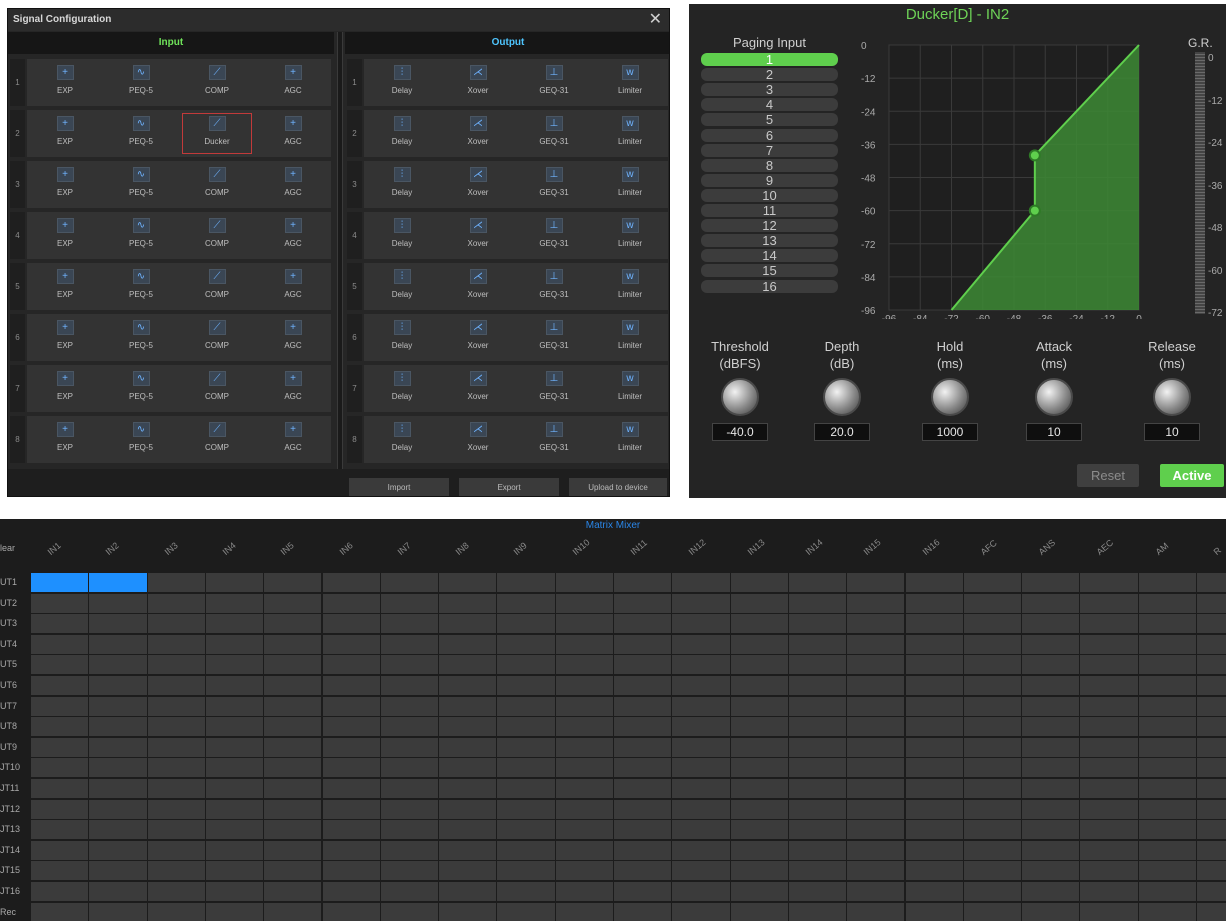 The image size is (1226, 921). I want to click on upload-to-device-button: Upload to device, so click(618, 487).